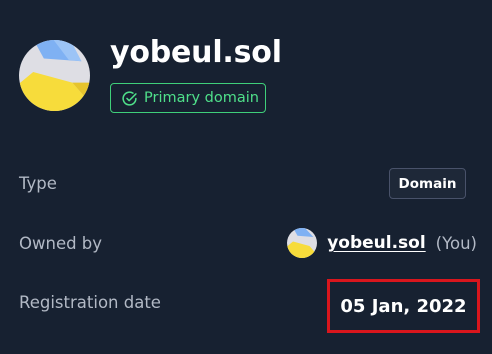 Image resolution: width=492 pixels, height=354 pixels. What do you see at coordinates (129, 98) in the screenshot?
I see `check-circle-icon` at bounding box center [129, 98].